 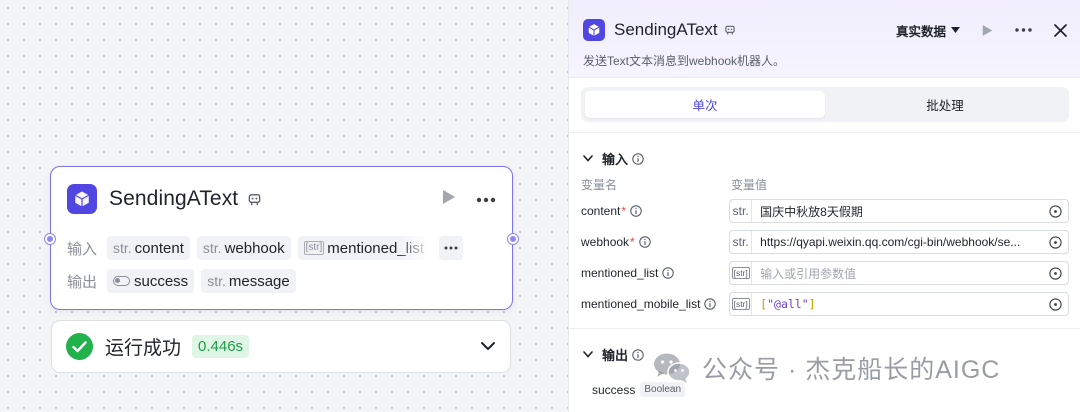 I want to click on inputs-label: 输入, so click(x=82, y=249).